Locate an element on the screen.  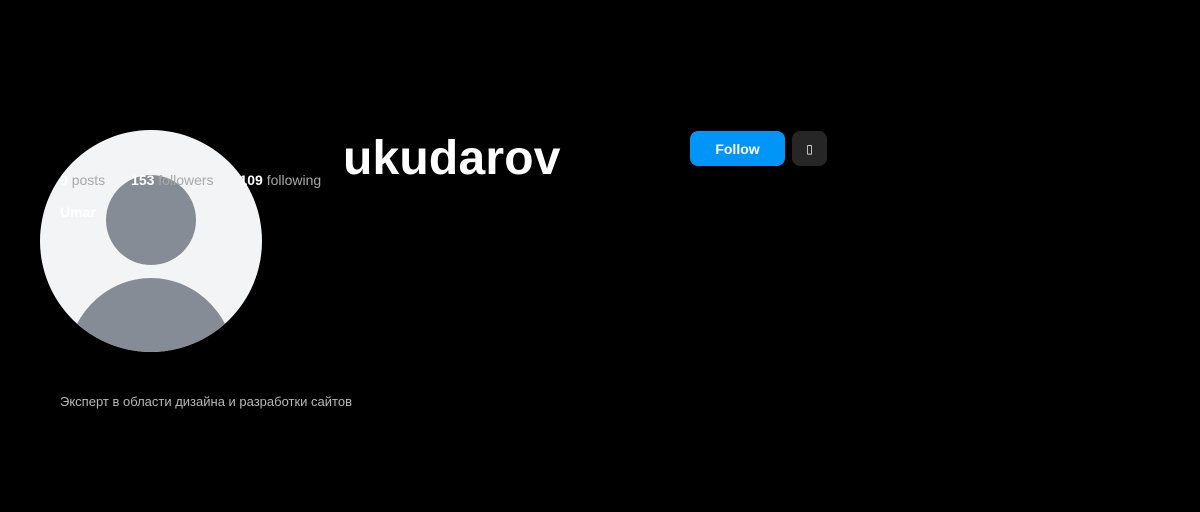
posts-label: posts is located at coordinates (88, 180).